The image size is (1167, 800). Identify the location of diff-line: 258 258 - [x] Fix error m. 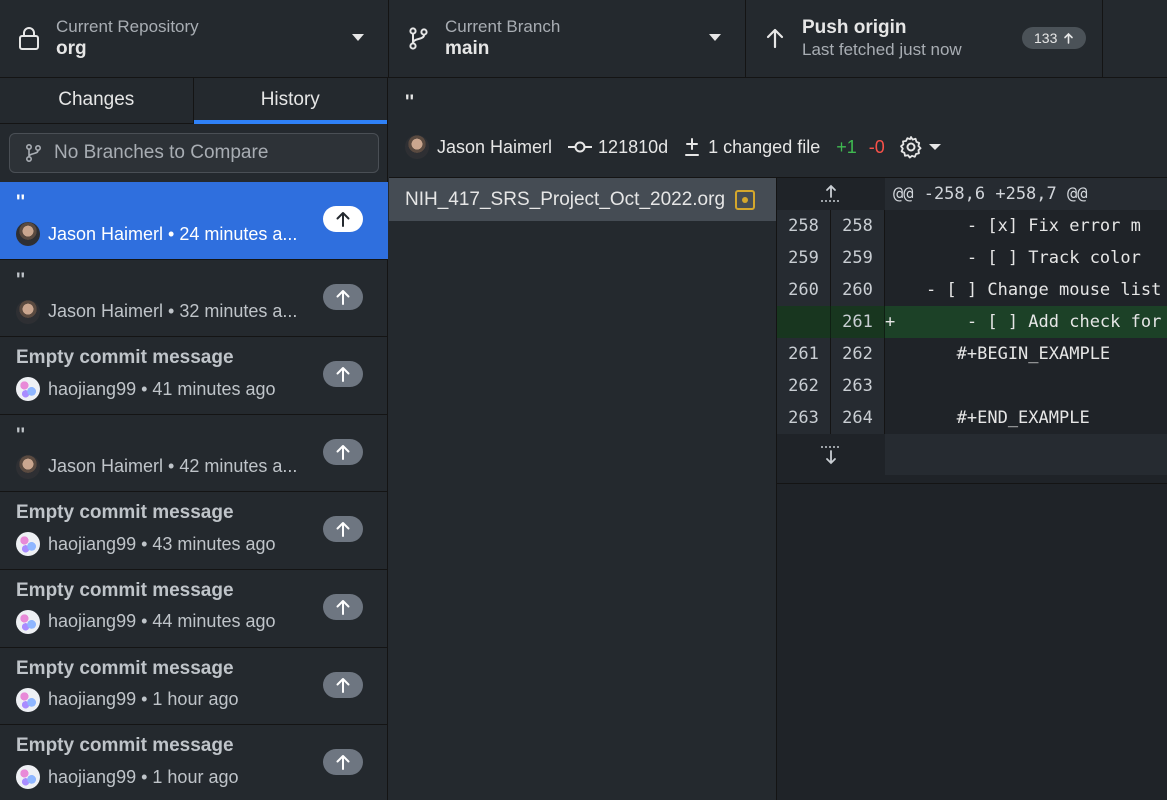
(972, 226).